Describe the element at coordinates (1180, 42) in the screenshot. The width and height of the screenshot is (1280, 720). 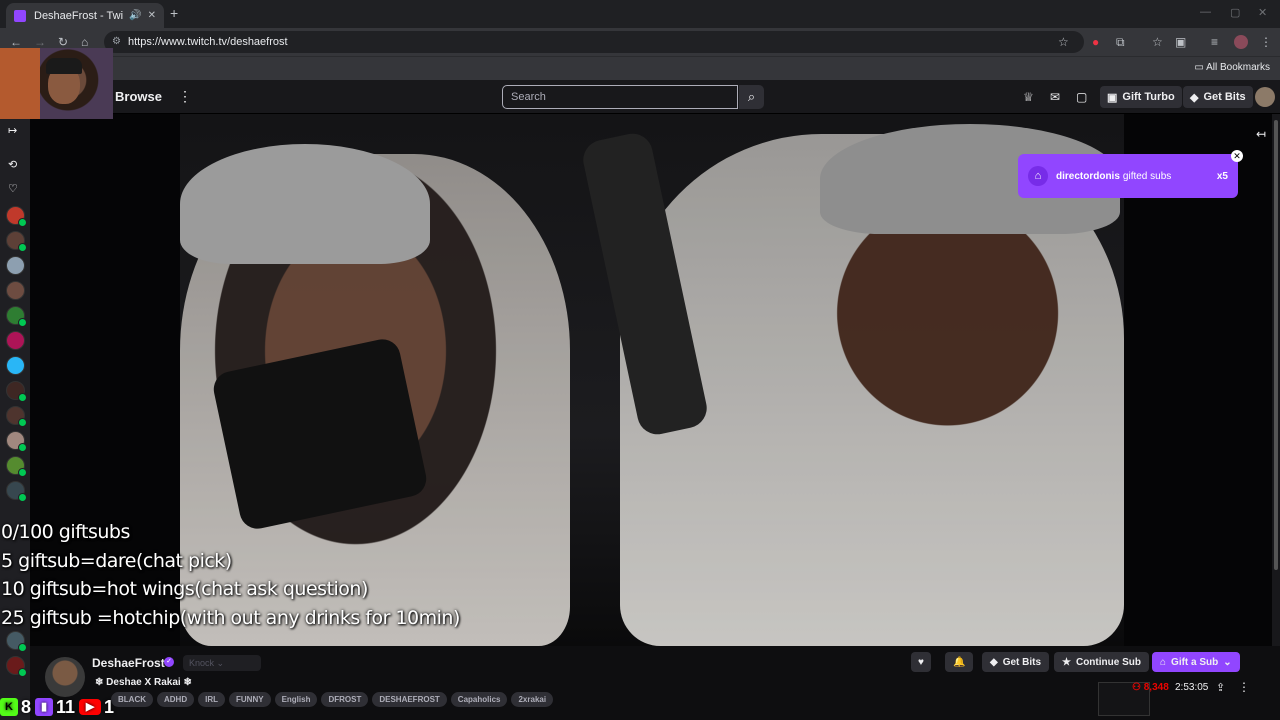
I see `side-panel-icon: ▣` at that location.